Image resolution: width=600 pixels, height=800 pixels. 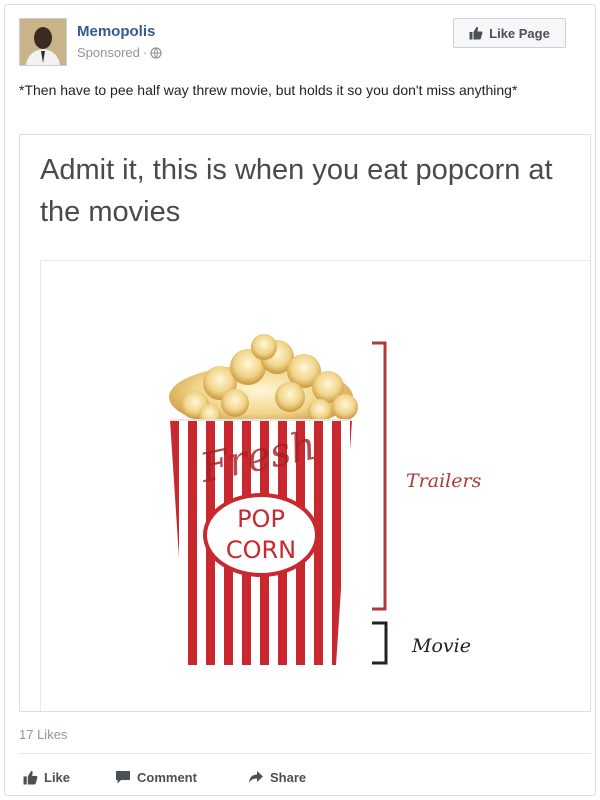 I want to click on avatar-image, so click(x=43, y=42).